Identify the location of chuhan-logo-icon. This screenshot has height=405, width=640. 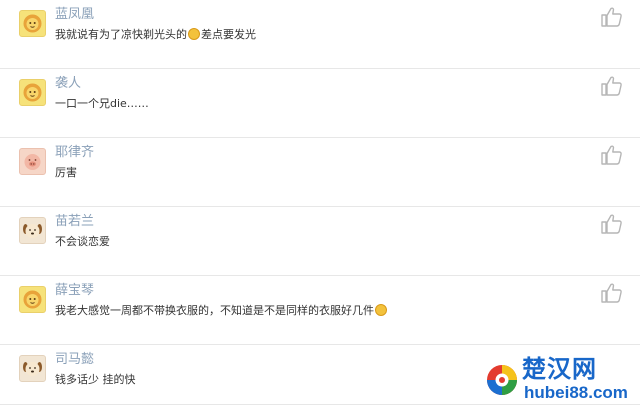
(502, 380).